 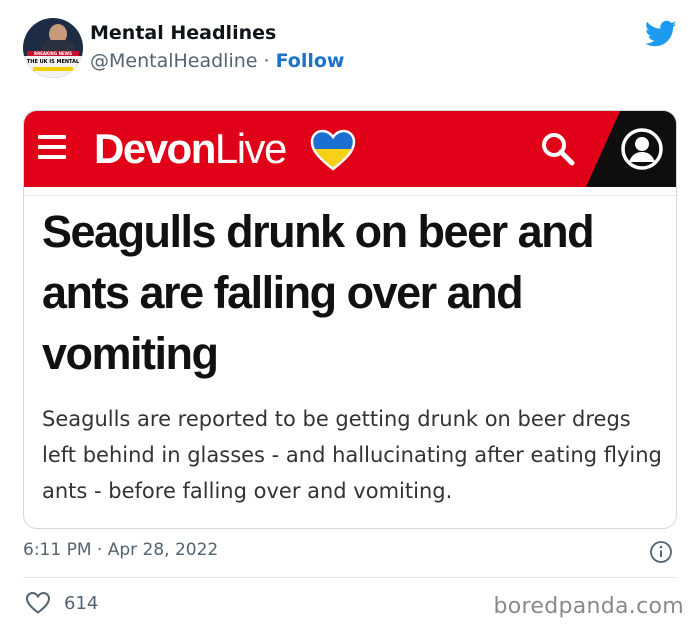 I want to click on twitter-bird-icon, so click(x=661, y=34).